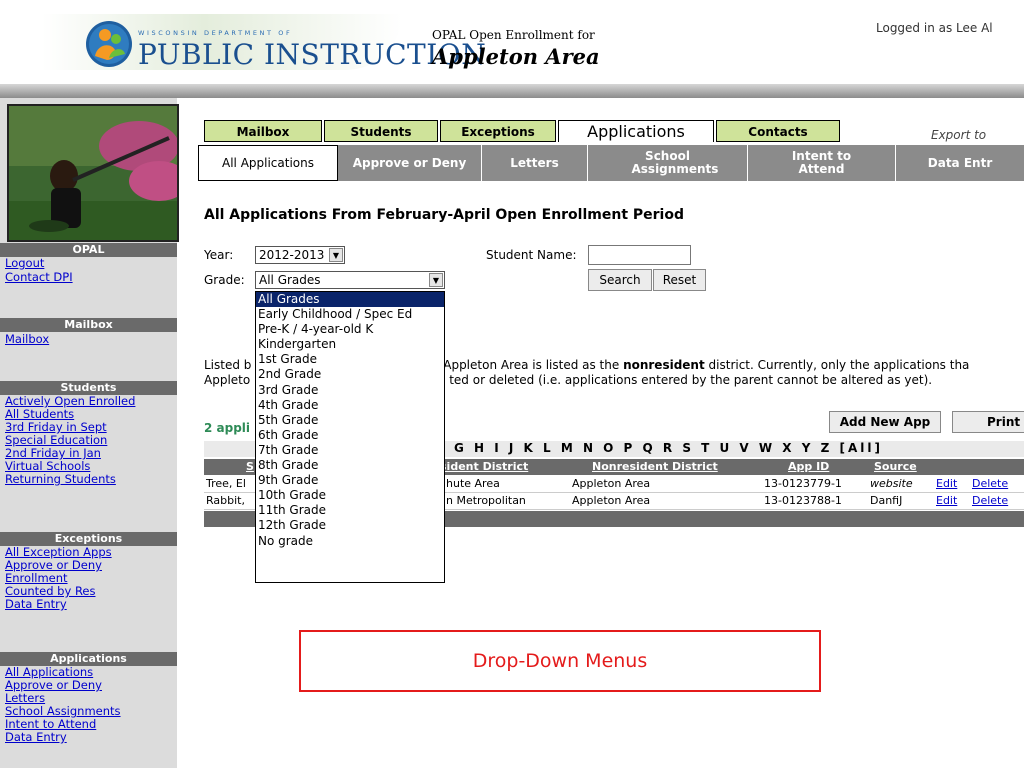  Describe the element at coordinates (27, 339) in the screenshot. I see `sidebar-link-mailbox: Mailbox` at that location.